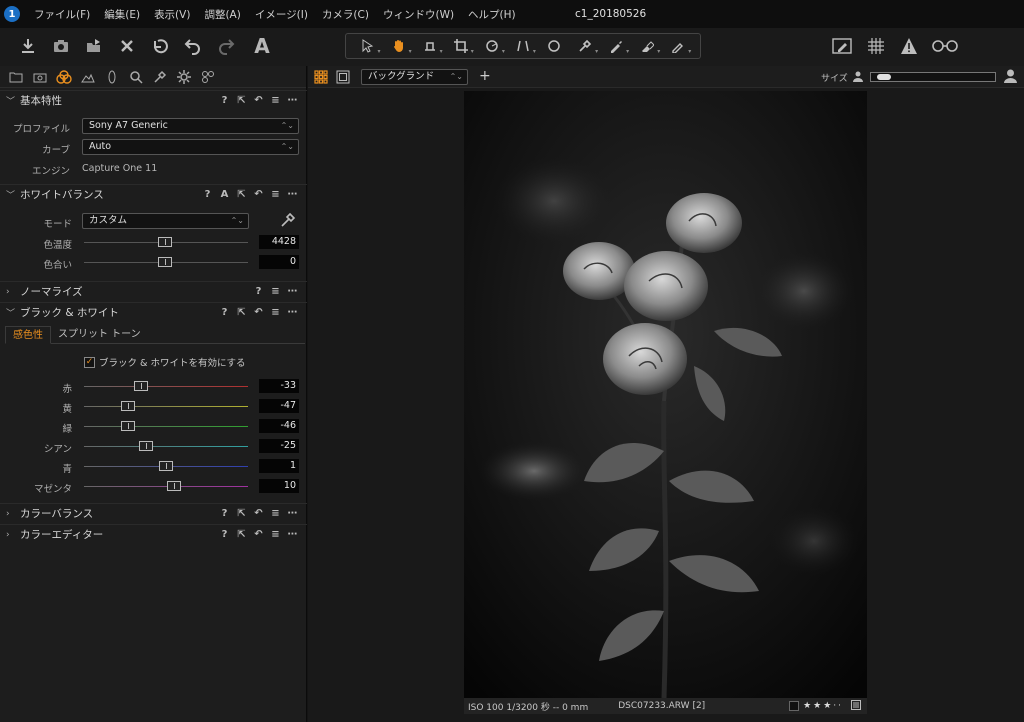 The width and height of the screenshot is (1024, 722). I want to click on erase-mask-icon: ▾, so click(647, 46).